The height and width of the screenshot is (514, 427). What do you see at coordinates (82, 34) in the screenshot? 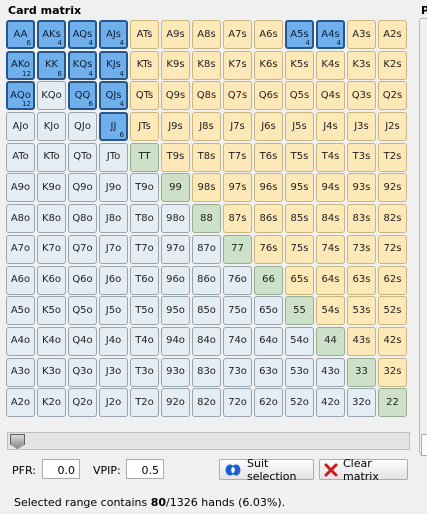
I see `matrix-cell-aqs: AQs 4` at bounding box center [82, 34].